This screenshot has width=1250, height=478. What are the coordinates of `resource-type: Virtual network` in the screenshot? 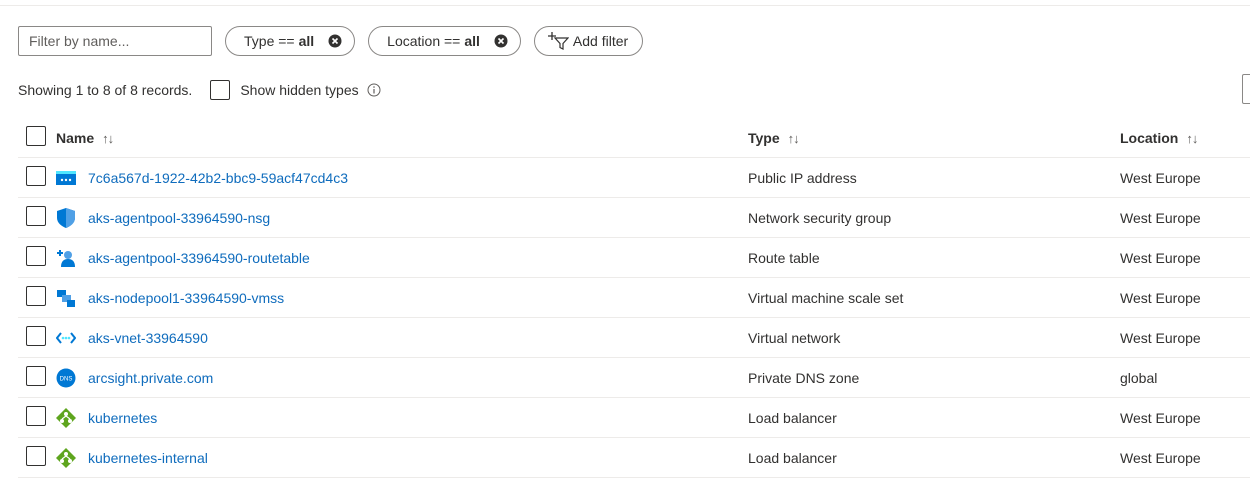 It's located at (934, 337).